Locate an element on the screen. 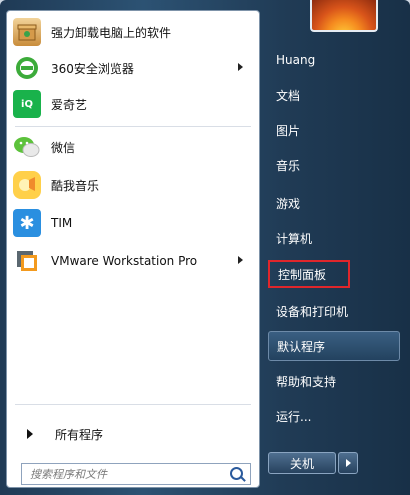 This screenshot has width=410, height=495. program-label: 酷我音乐 is located at coordinates (75, 185).